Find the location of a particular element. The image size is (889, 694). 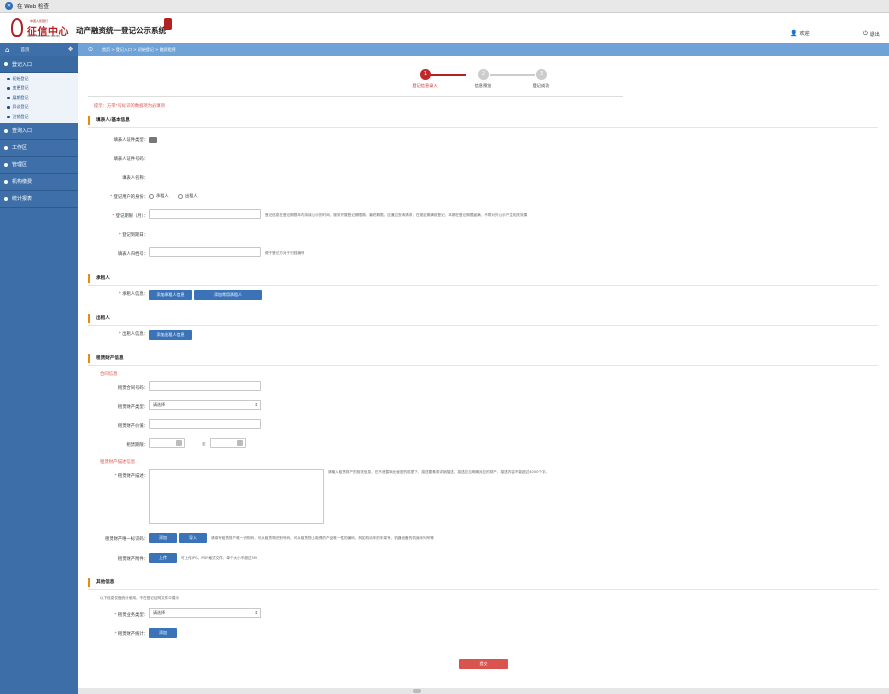

biz-type-select: 请选择 ⇕ is located at coordinates (205, 613).